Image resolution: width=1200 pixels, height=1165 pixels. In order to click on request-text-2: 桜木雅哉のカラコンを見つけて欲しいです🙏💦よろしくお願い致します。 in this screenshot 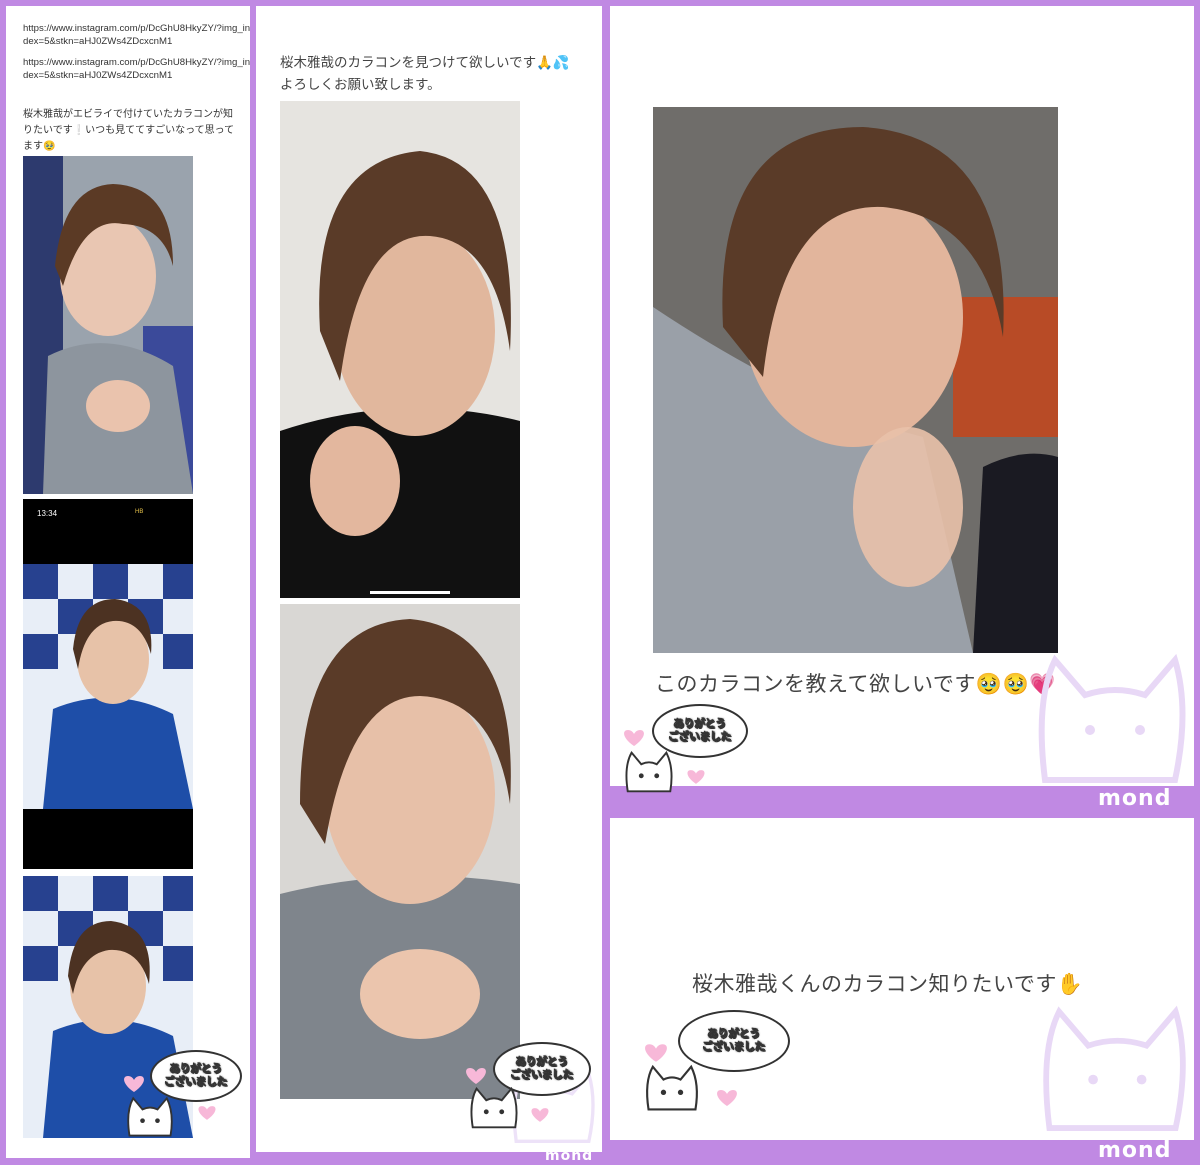, I will do `click(425, 74)`.